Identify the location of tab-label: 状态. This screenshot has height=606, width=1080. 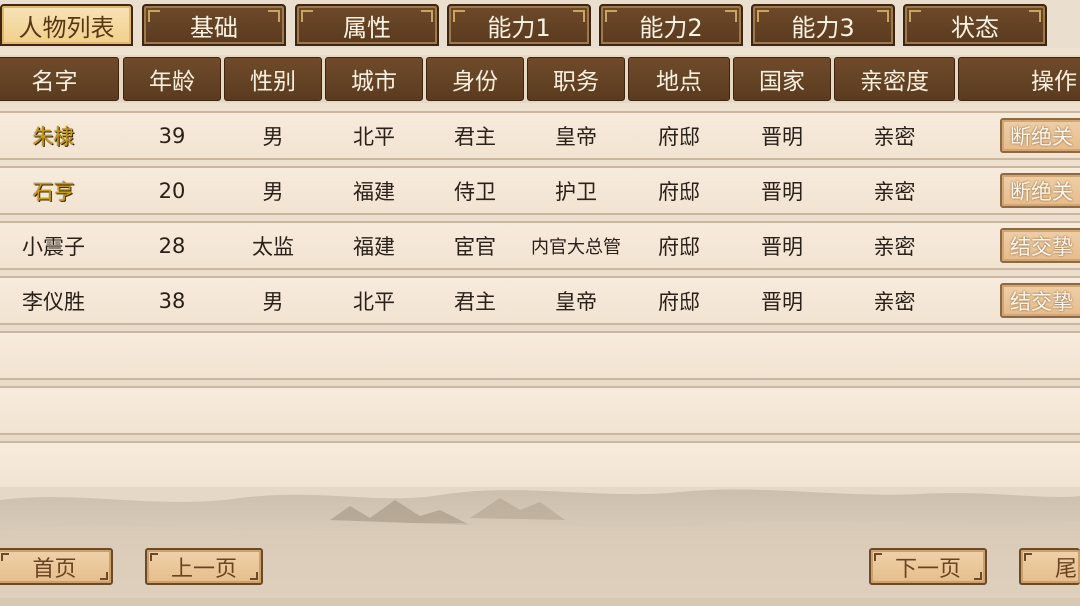
(975, 27).